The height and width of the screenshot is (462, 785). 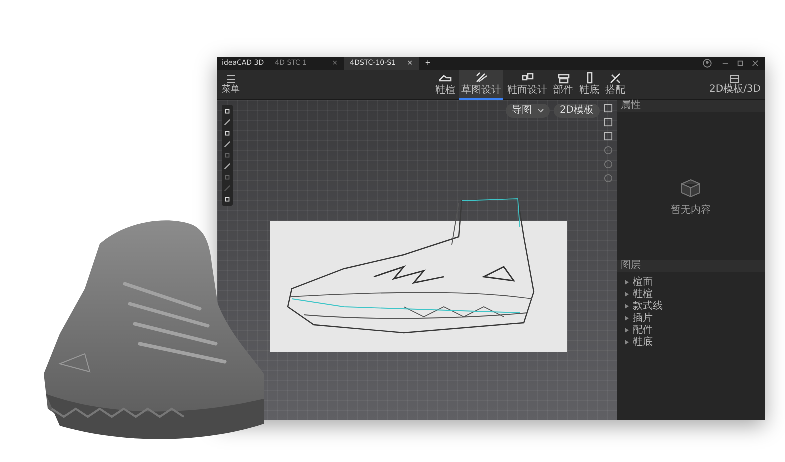 I want to click on layer-item: 插片, so click(x=691, y=318).